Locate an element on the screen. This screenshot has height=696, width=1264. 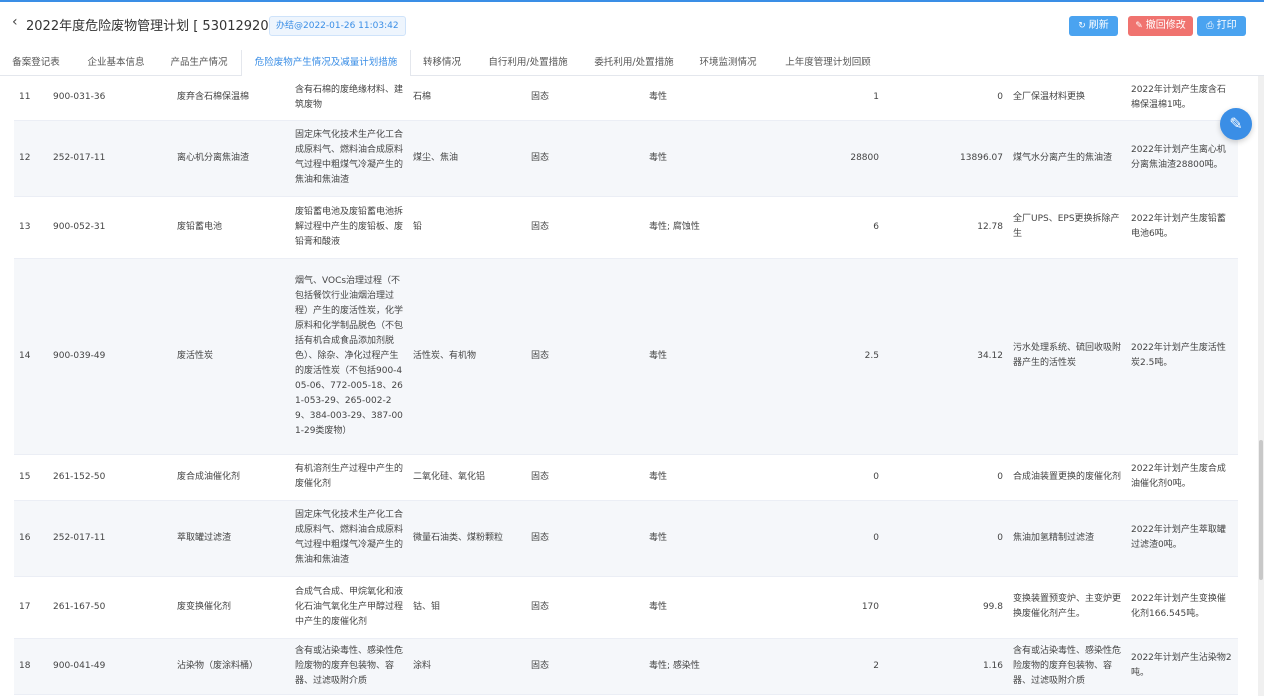
waste-code: 252-017-11 is located at coordinates (110, 158).